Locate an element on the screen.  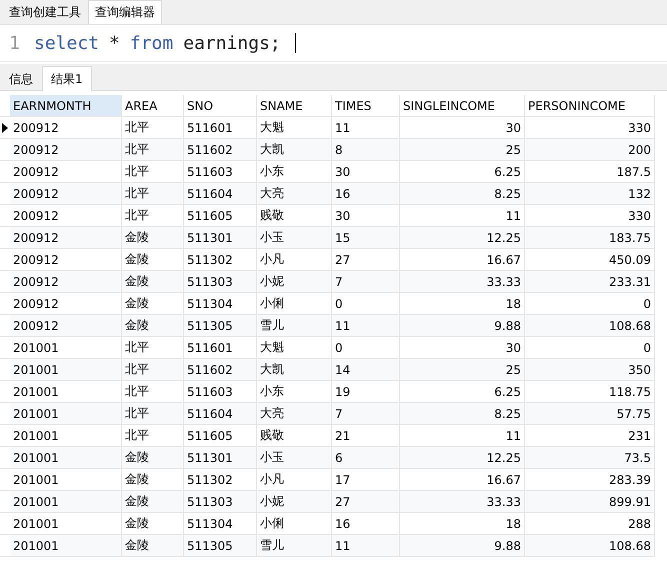
sql-text: earnings; is located at coordinates (232, 43).